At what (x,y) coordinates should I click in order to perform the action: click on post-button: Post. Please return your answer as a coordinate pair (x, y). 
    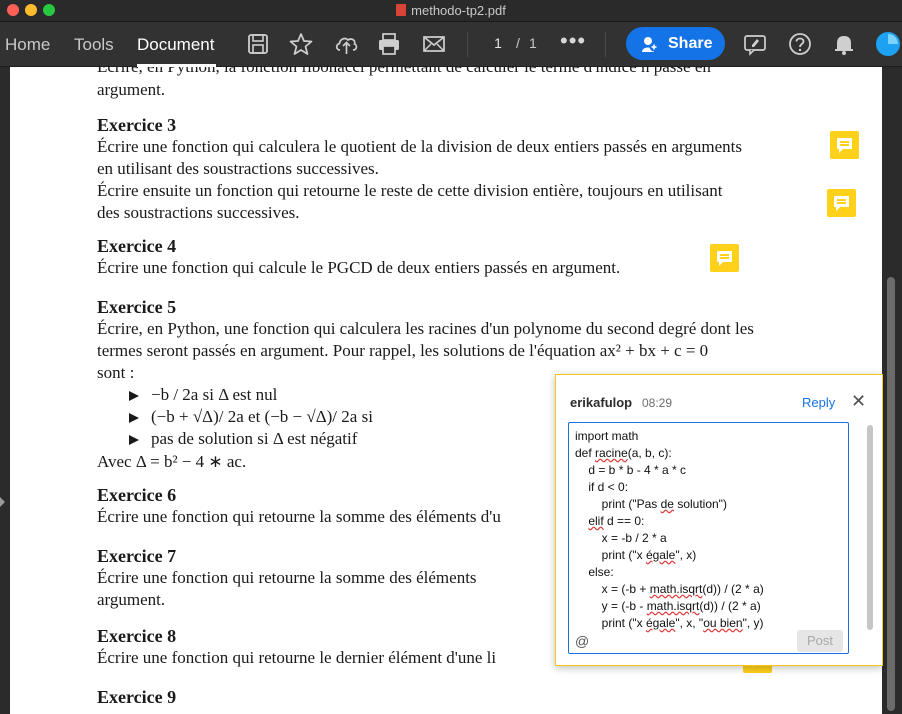
    Looking at the image, I should click on (820, 641).